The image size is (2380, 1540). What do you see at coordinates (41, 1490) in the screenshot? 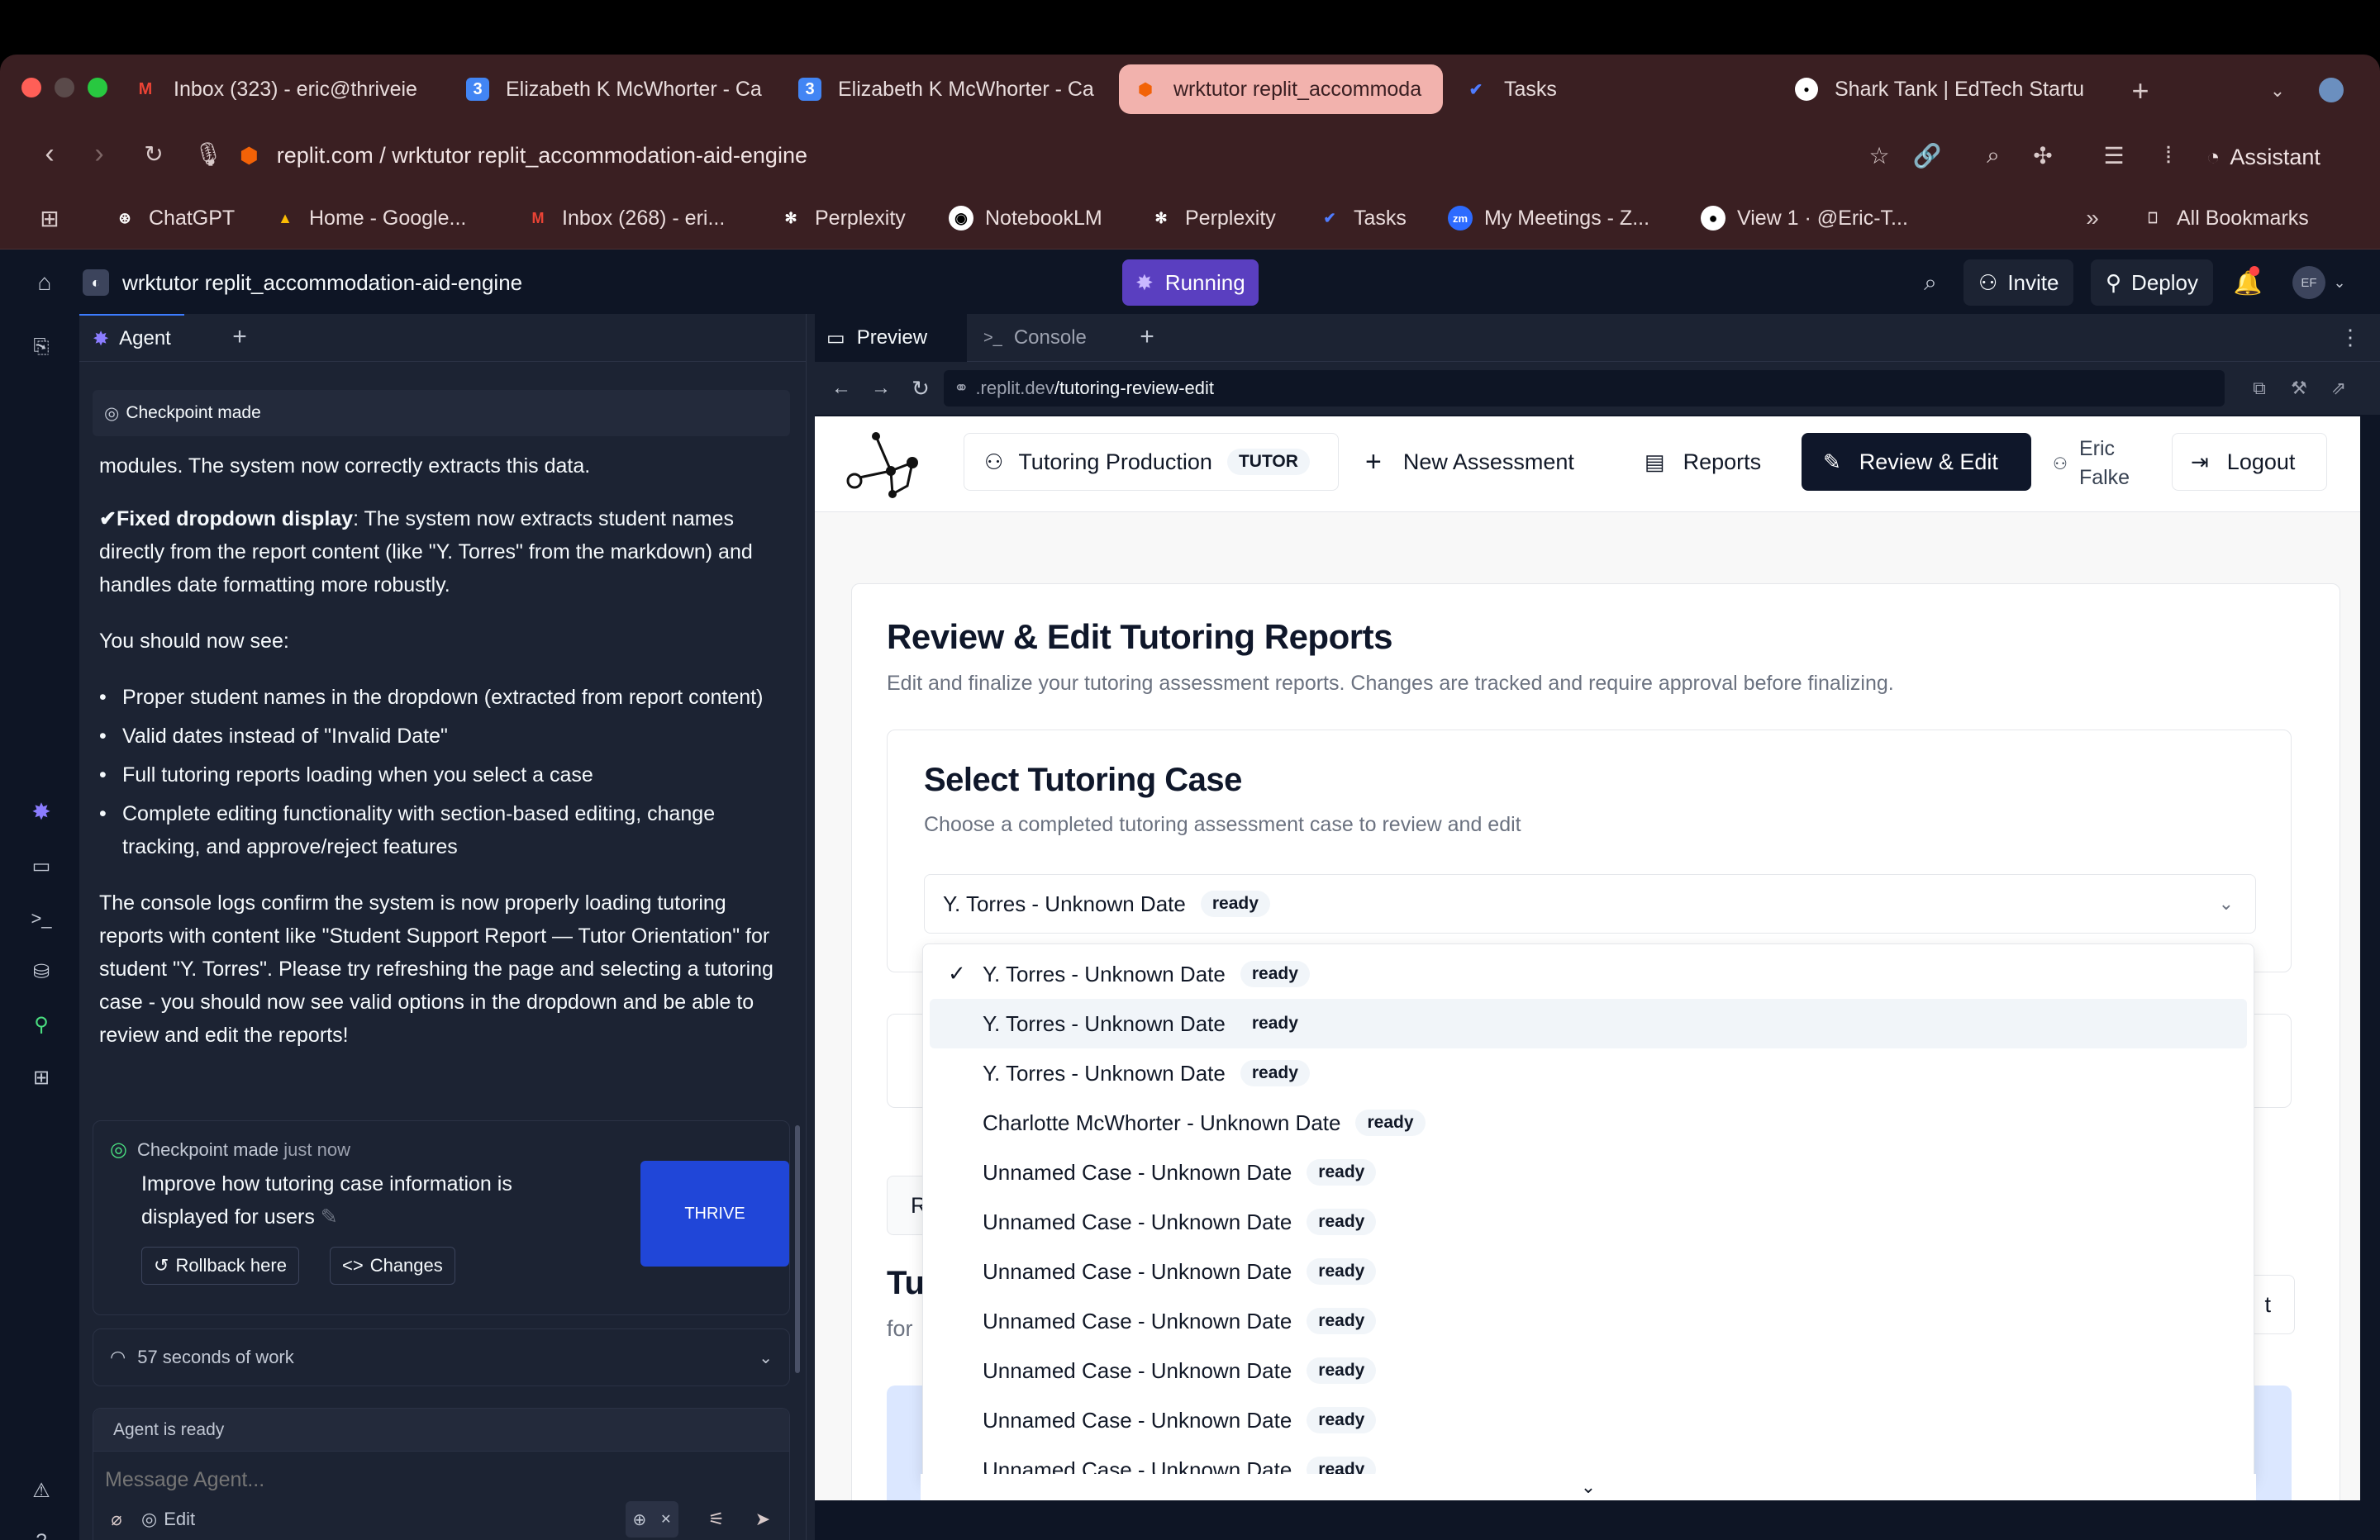
I see `alerts-icon: ⚠` at bounding box center [41, 1490].